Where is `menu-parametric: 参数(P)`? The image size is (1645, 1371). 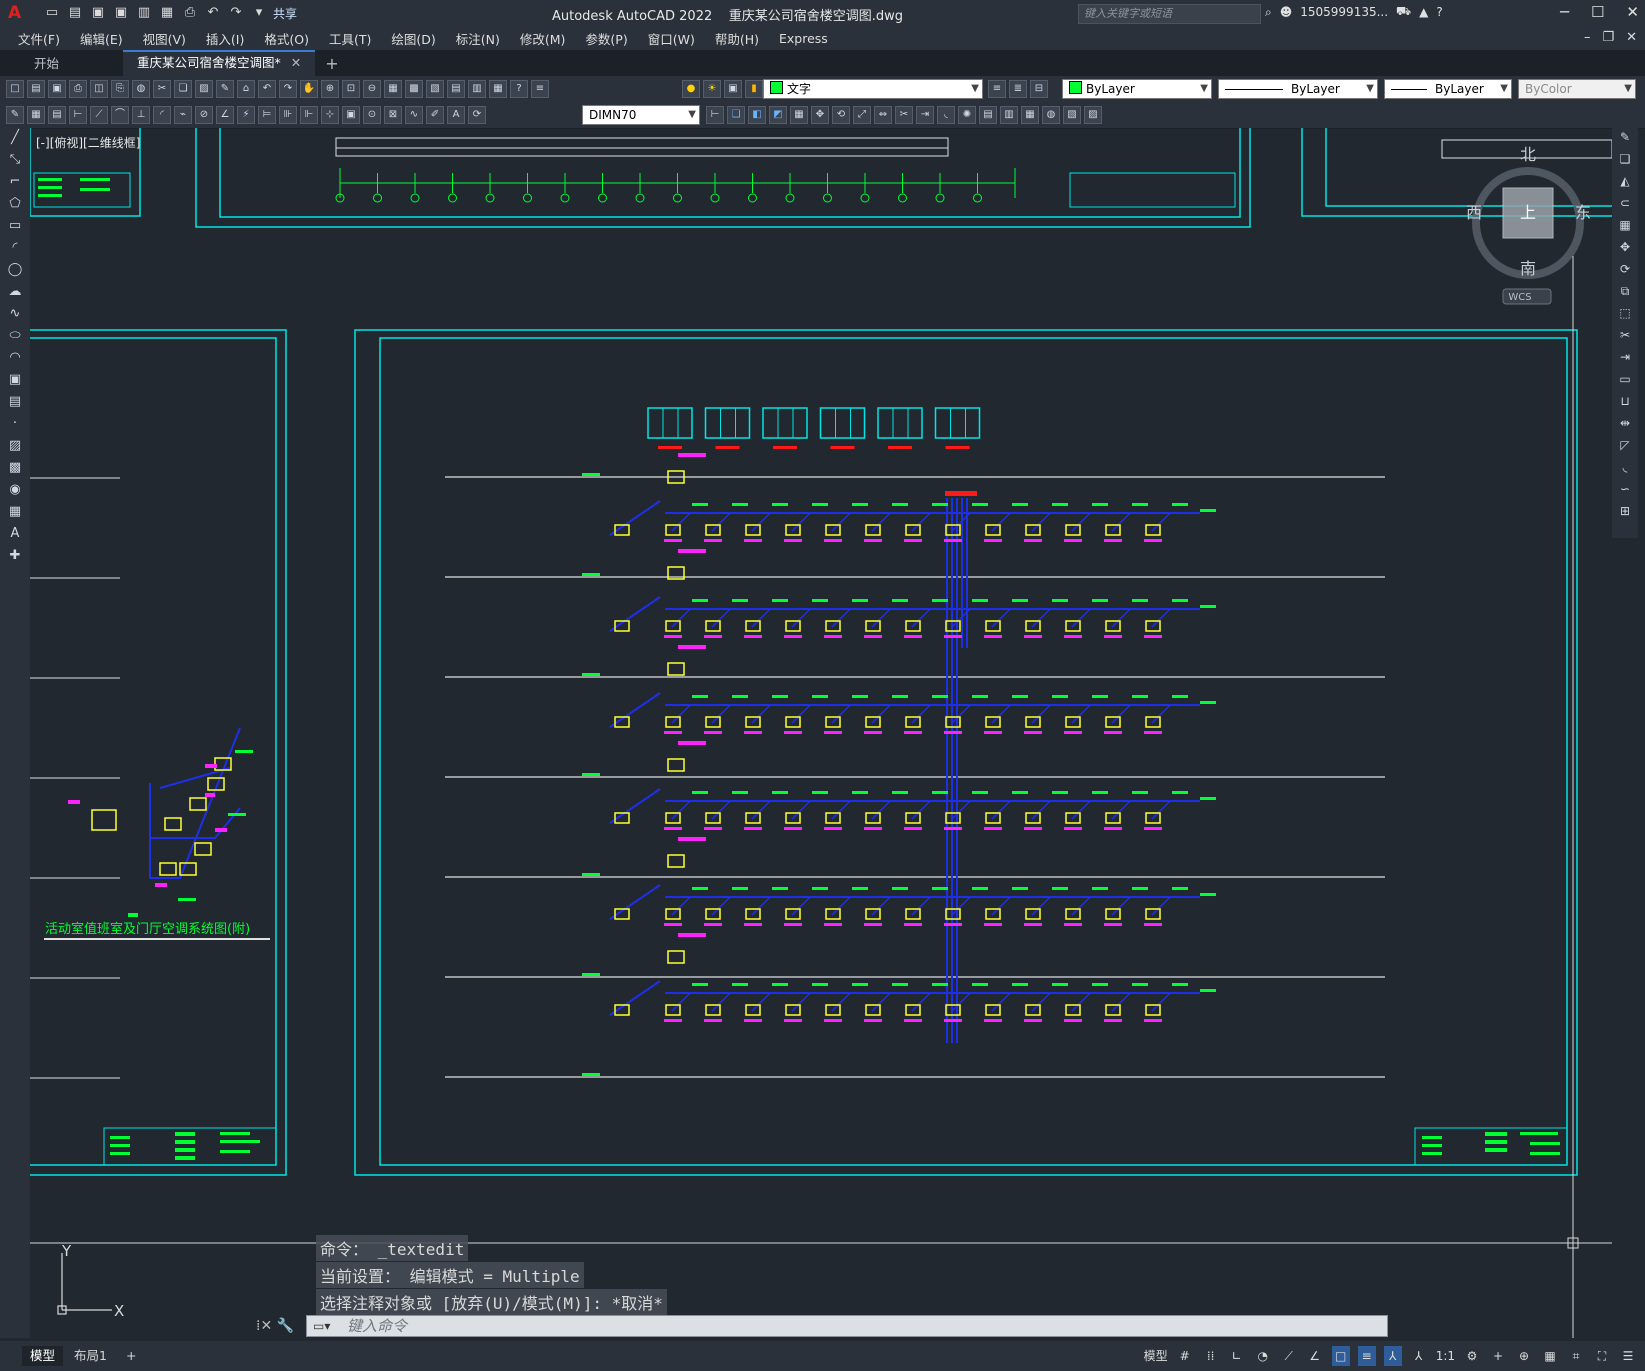
menu-parametric: 参数(P) is located at coordinates (606, 38).